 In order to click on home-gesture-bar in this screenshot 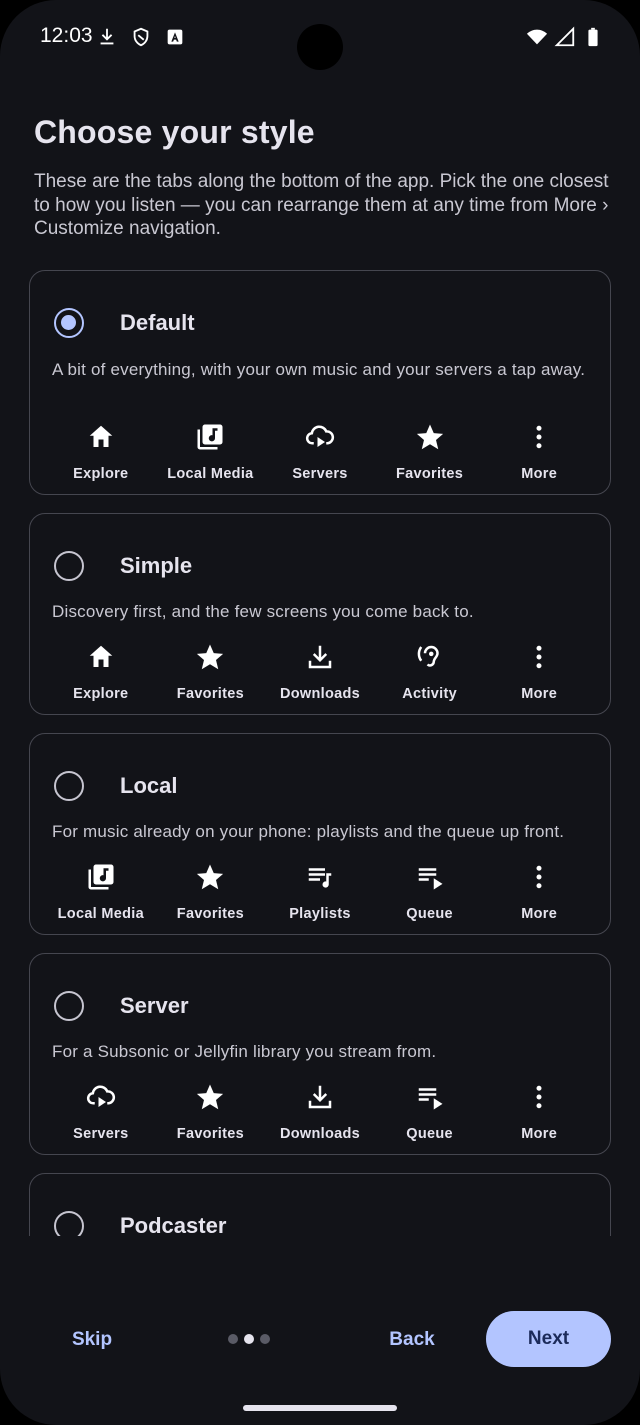, I will do `click(320, 1408)`.